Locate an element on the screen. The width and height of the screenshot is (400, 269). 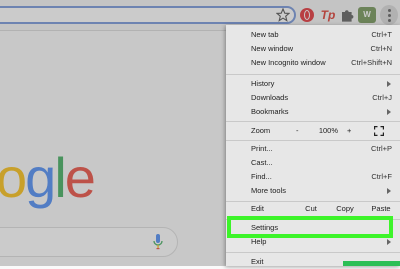
menu-item-label: Exit is located at coordinates (257, 261).